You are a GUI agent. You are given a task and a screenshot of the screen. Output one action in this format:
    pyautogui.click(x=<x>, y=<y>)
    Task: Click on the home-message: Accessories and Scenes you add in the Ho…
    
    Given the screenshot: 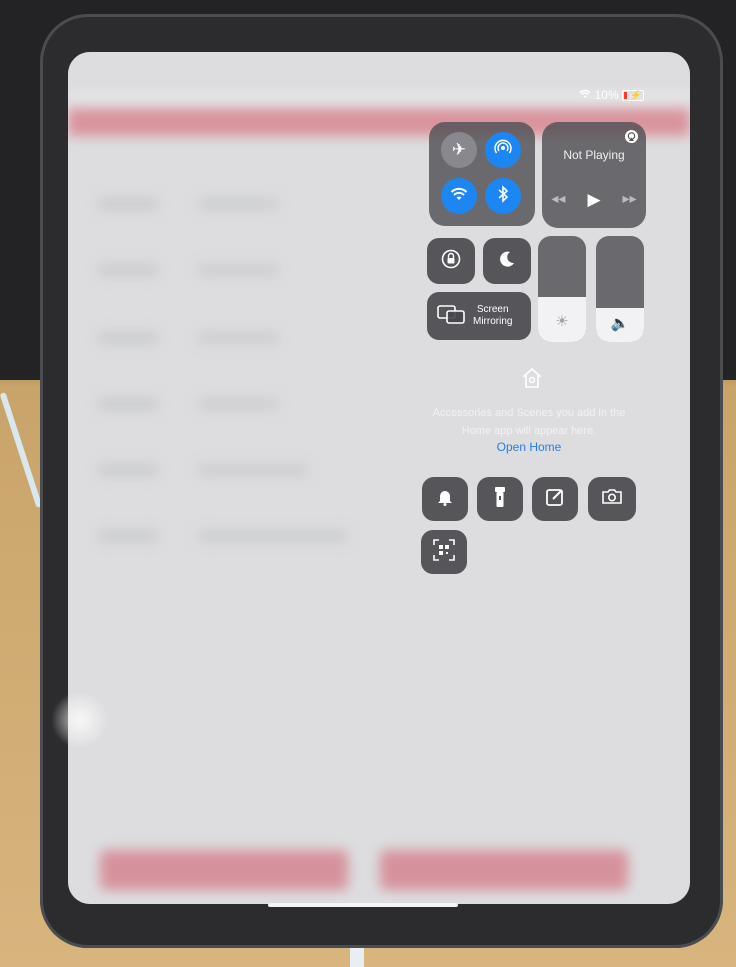 What is the action you would take?
    pyautogui.click(x=529, y=422)
    